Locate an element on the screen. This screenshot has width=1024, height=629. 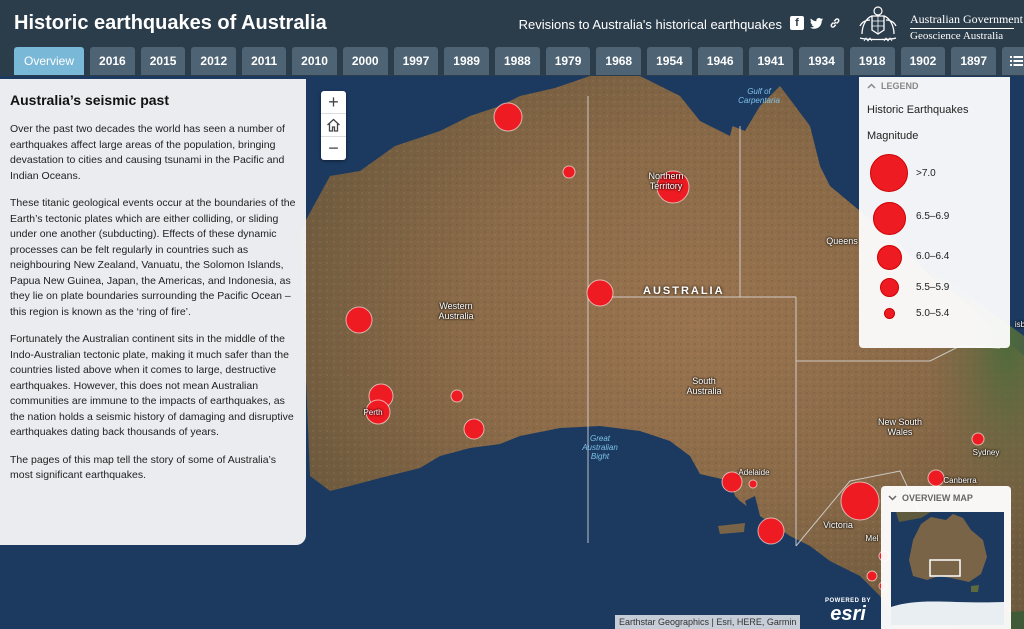
legend-item: >7.0 is located at coordinates (934, 173).